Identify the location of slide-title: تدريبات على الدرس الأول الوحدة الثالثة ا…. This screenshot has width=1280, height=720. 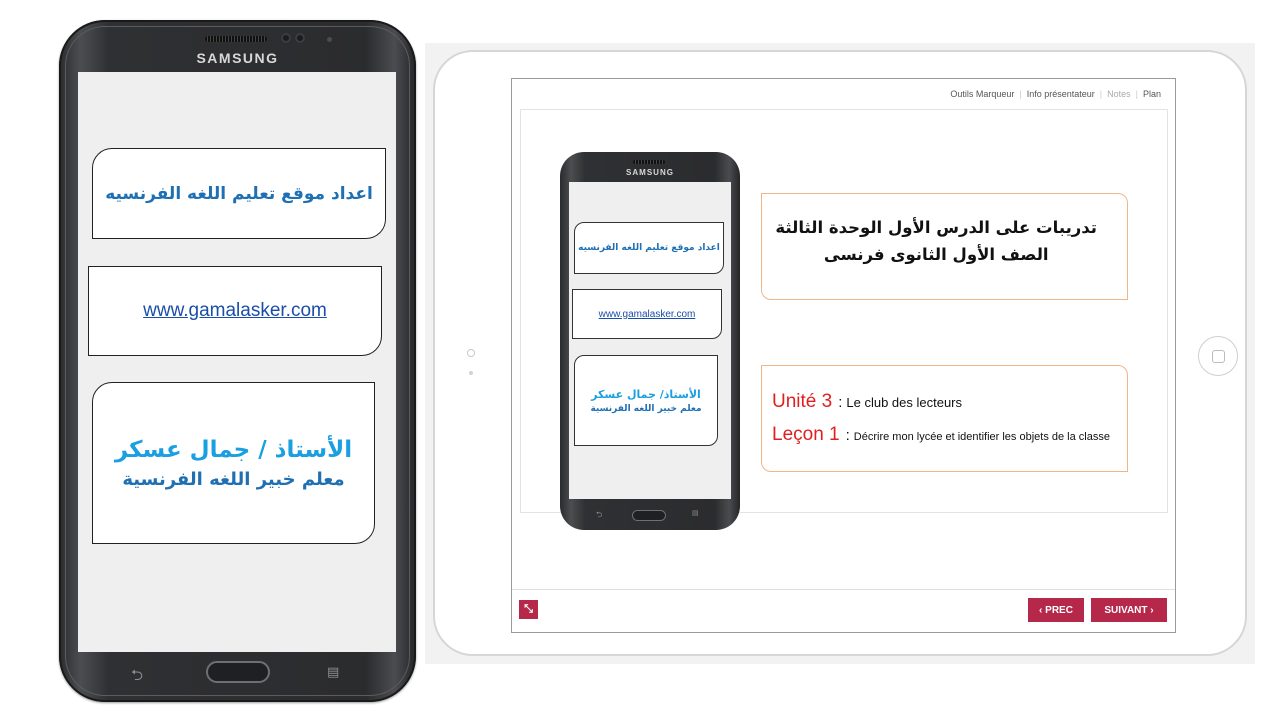
(936, 241).